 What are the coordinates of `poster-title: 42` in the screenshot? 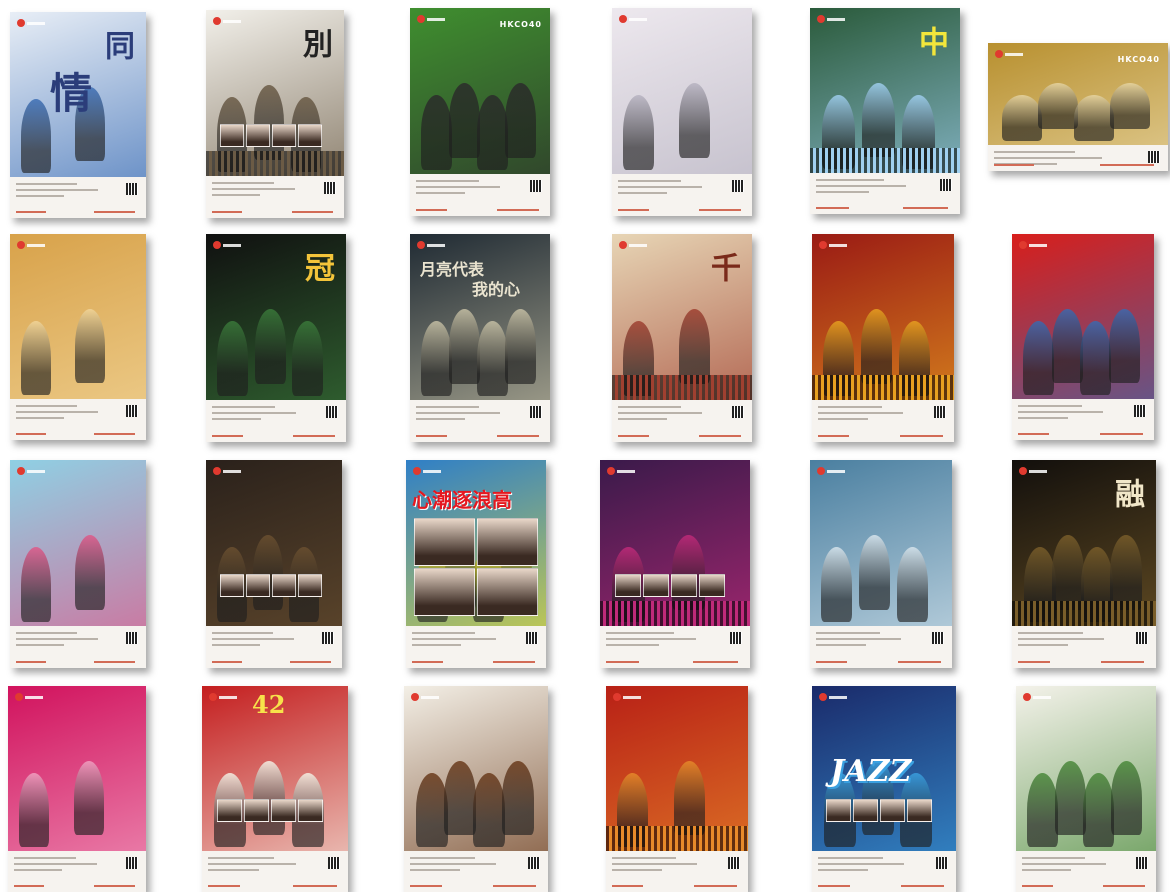 It's located at (269, 704).